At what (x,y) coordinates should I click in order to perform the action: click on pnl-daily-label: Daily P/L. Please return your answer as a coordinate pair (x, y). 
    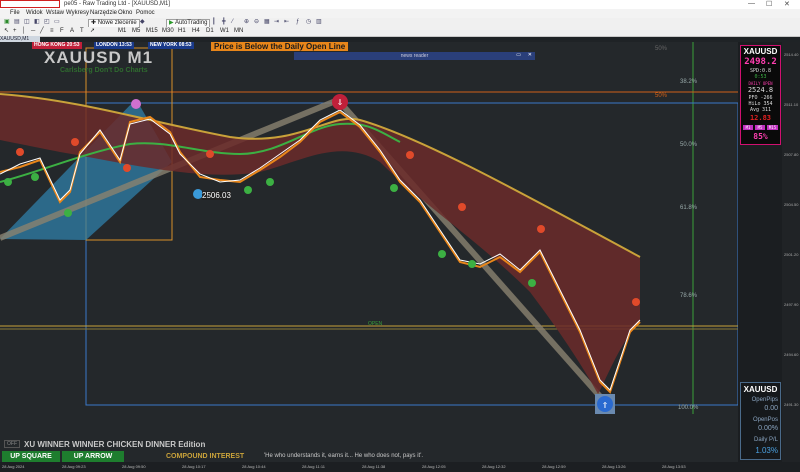
    Looking at the image, I should click on (765, 440).